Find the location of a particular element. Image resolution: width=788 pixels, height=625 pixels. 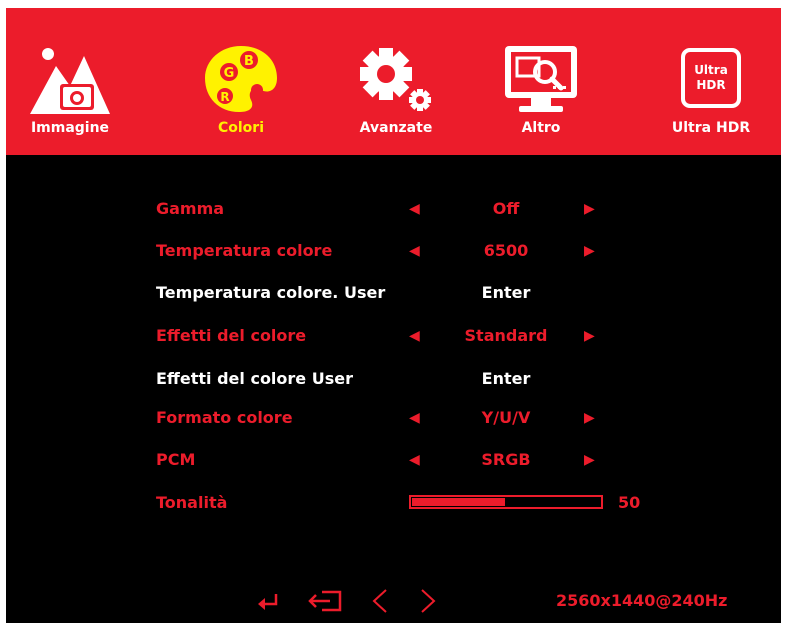

resolution-readout: 2560x1440@240Hz is located at coordinates (642, 600).